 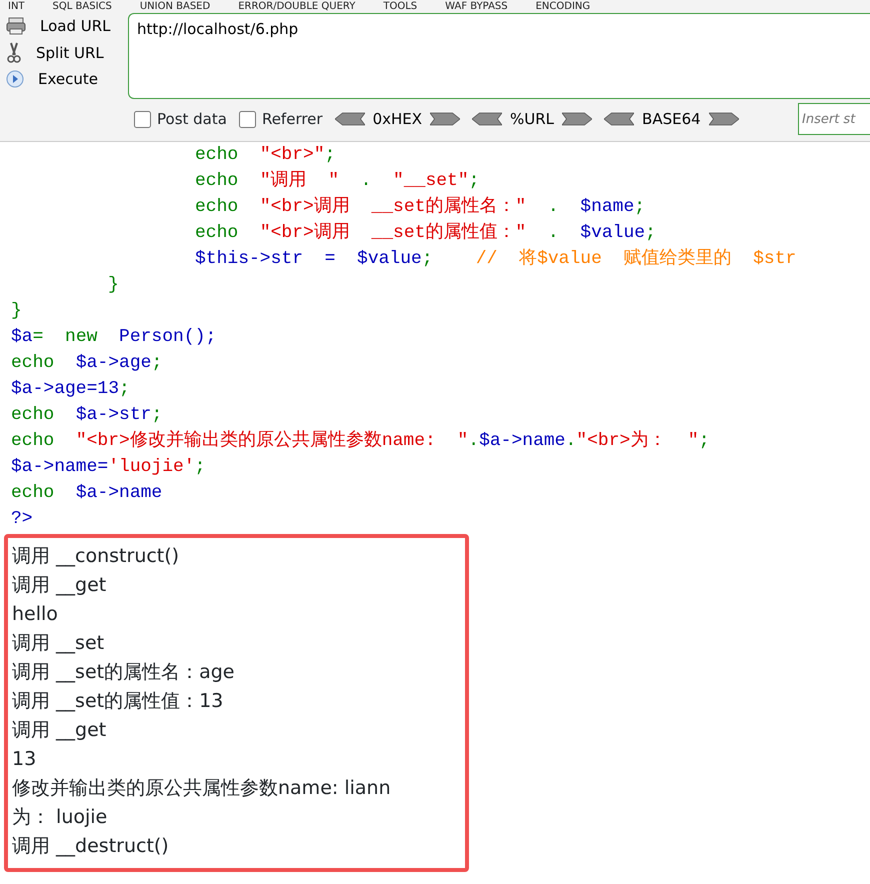 What do you see at coordinates (420, 207) in the screenshot?
I see `code-line: echo "<br>调用 __set的属性名：" . $name;` at bounding box center [420, 207].